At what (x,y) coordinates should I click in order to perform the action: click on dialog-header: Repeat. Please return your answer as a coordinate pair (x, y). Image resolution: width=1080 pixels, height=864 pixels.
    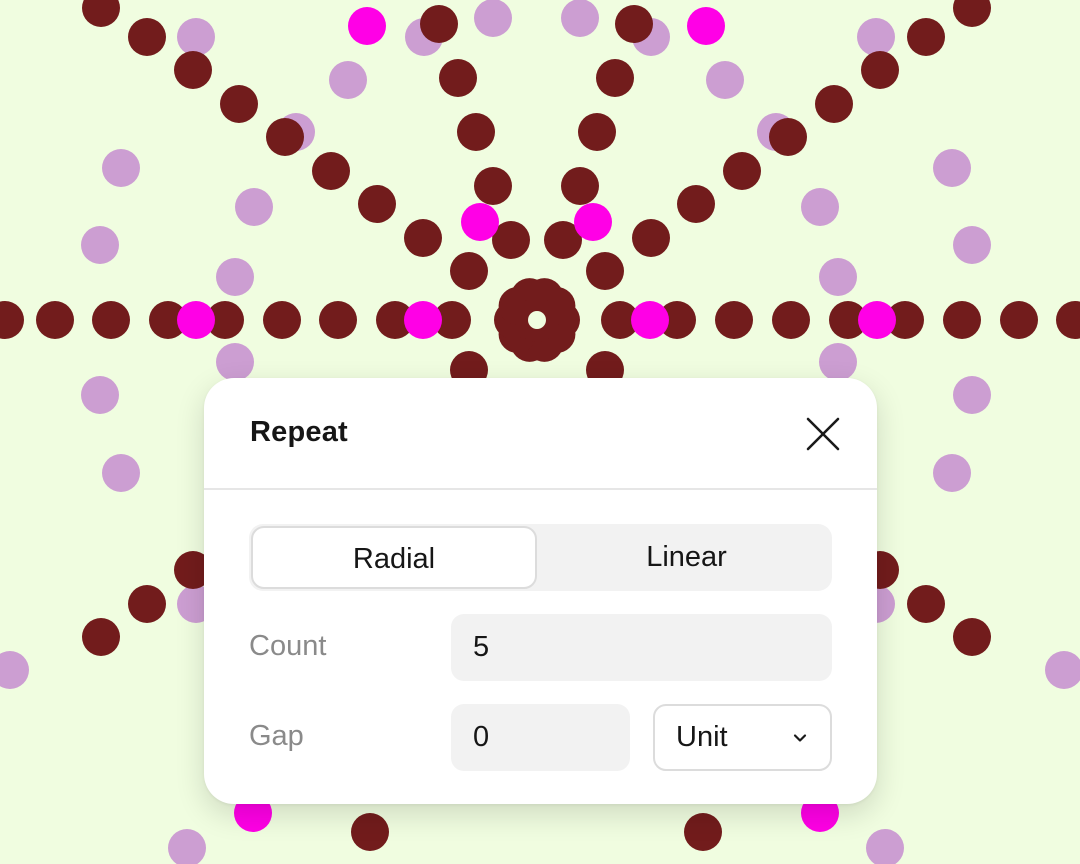
    Looking at the image, I should click on (540, 434).